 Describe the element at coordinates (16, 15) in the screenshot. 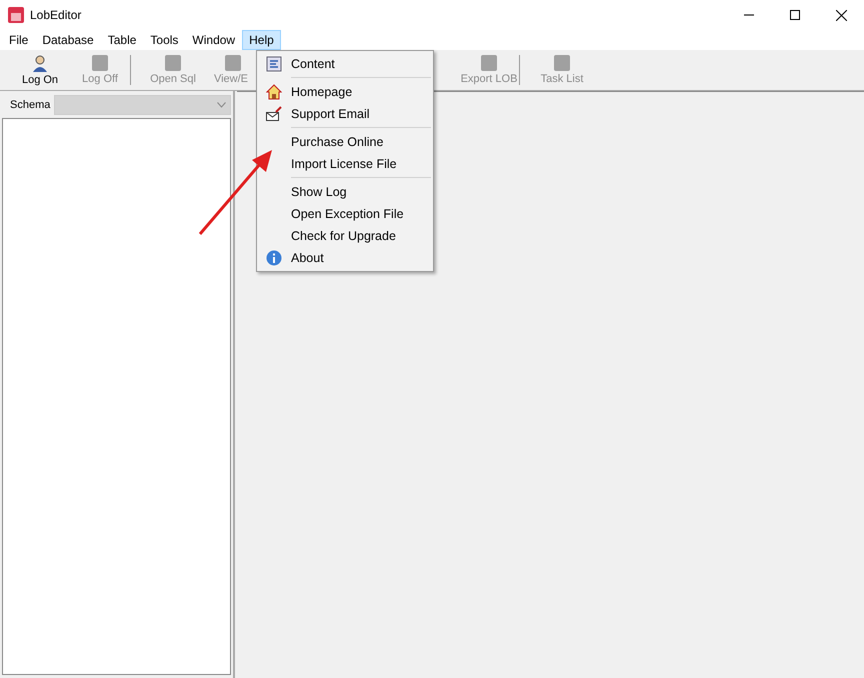

I see `app-icon` at that location.